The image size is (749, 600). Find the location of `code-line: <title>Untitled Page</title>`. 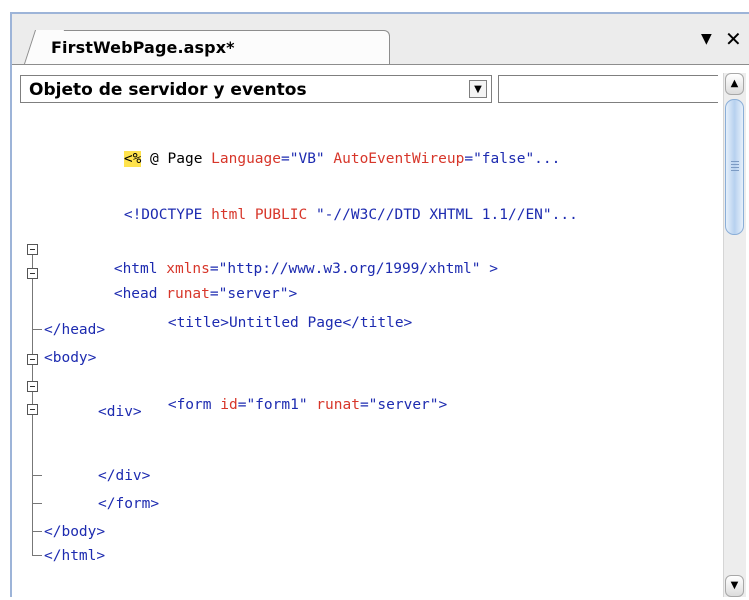

code-line: <title>Untitled Page</title> is located at coordinates (290, 323).